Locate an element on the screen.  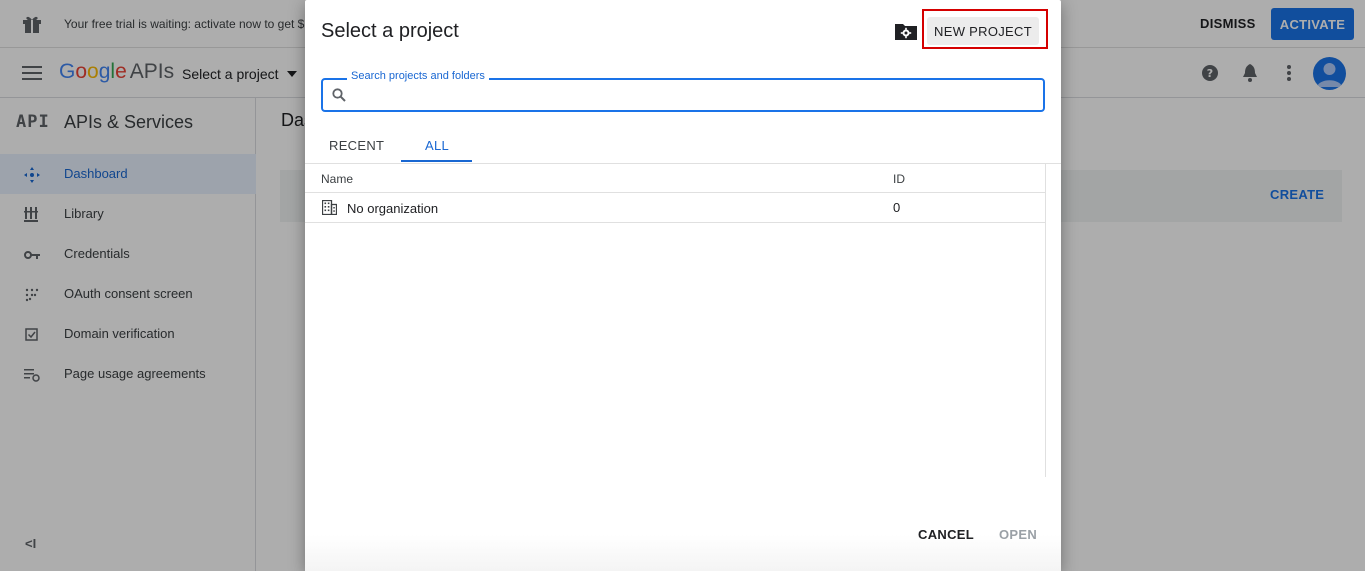
search-input is located at coordinates (693, 95).